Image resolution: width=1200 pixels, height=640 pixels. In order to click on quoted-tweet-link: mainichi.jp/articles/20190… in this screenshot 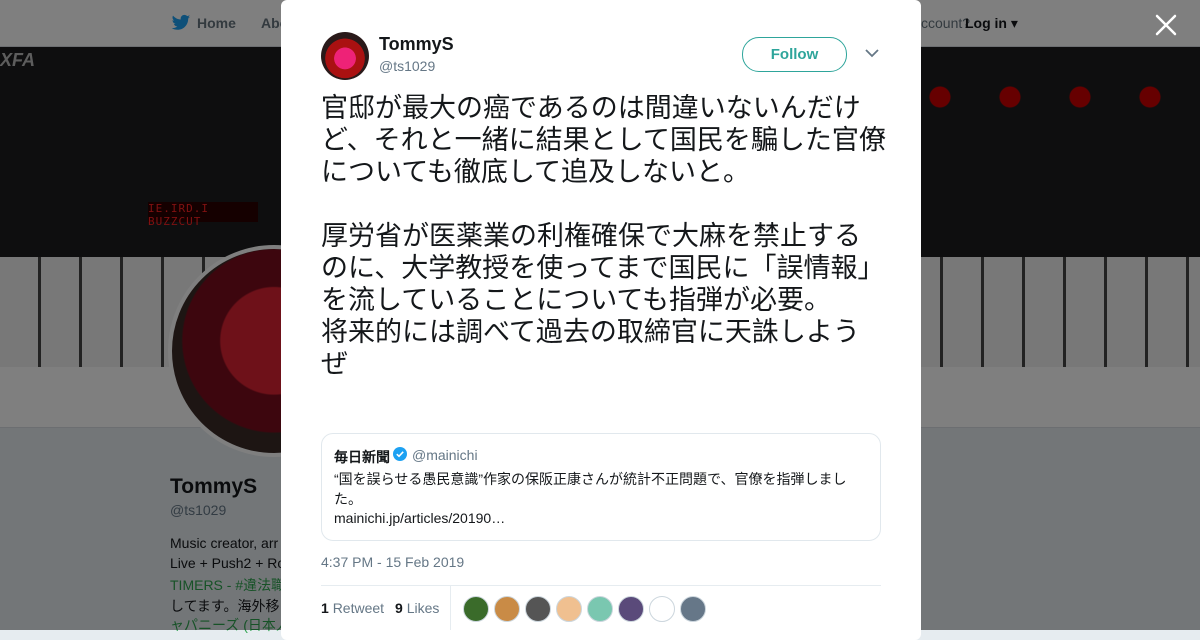, I will do `click(419, 518)`.